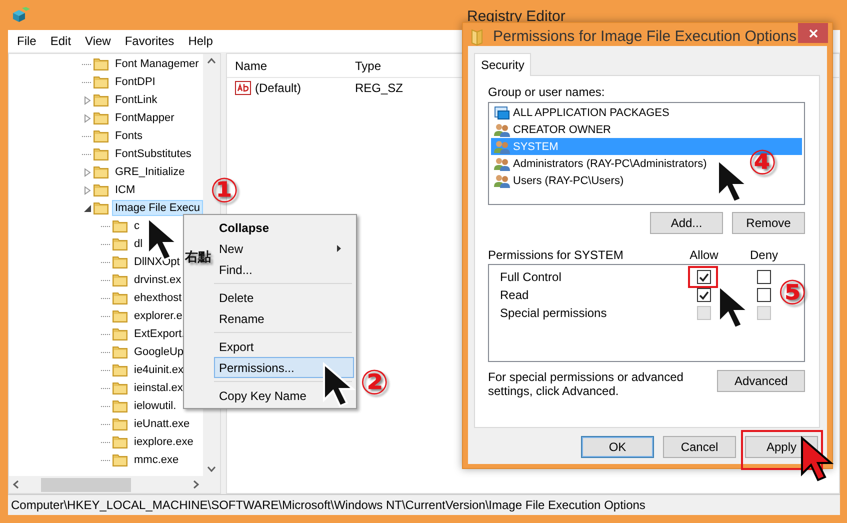  Describe the element at coordinates (157, 280) in the screenshot. I see `tree-item: drvinst.ex` at that location.